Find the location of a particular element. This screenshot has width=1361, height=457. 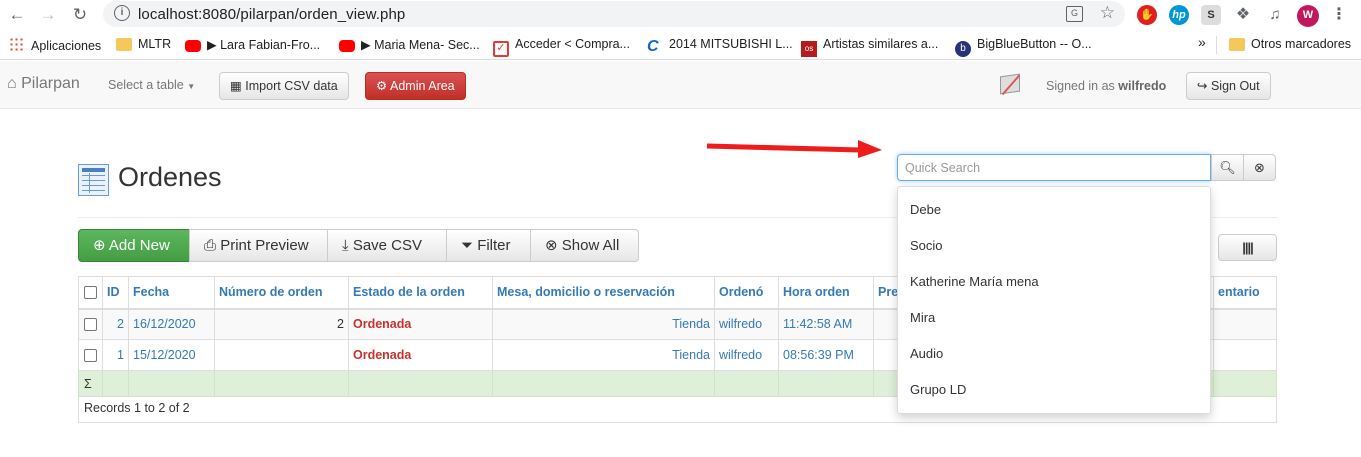

quick-search-input is located at coordinates (1054, 167).